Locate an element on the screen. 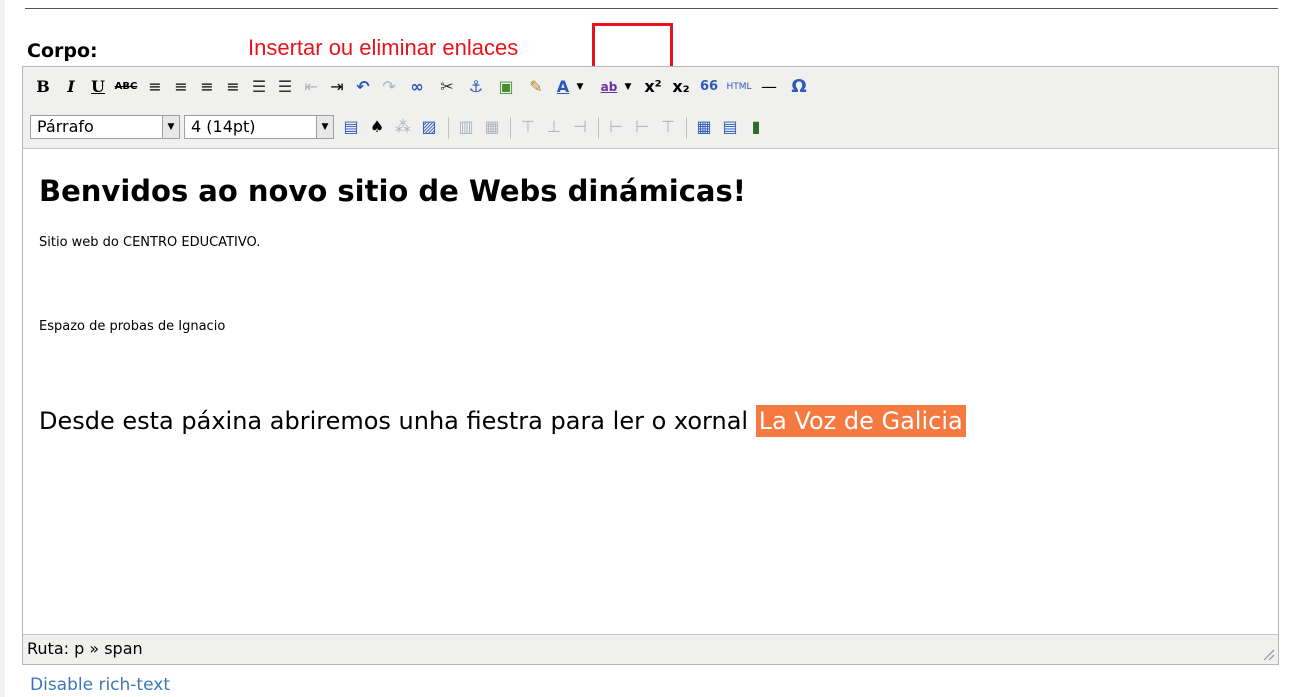 This screenshot has height=697, width=1291. superscript-icon: x² is located at coordinates (653, 87).